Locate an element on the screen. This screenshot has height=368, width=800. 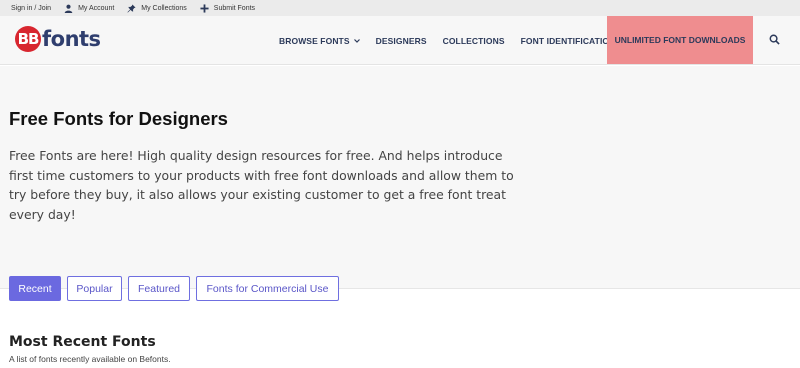
tab-commercial-use: Fonts for Commercial Use is located at coordinates (267, 288).